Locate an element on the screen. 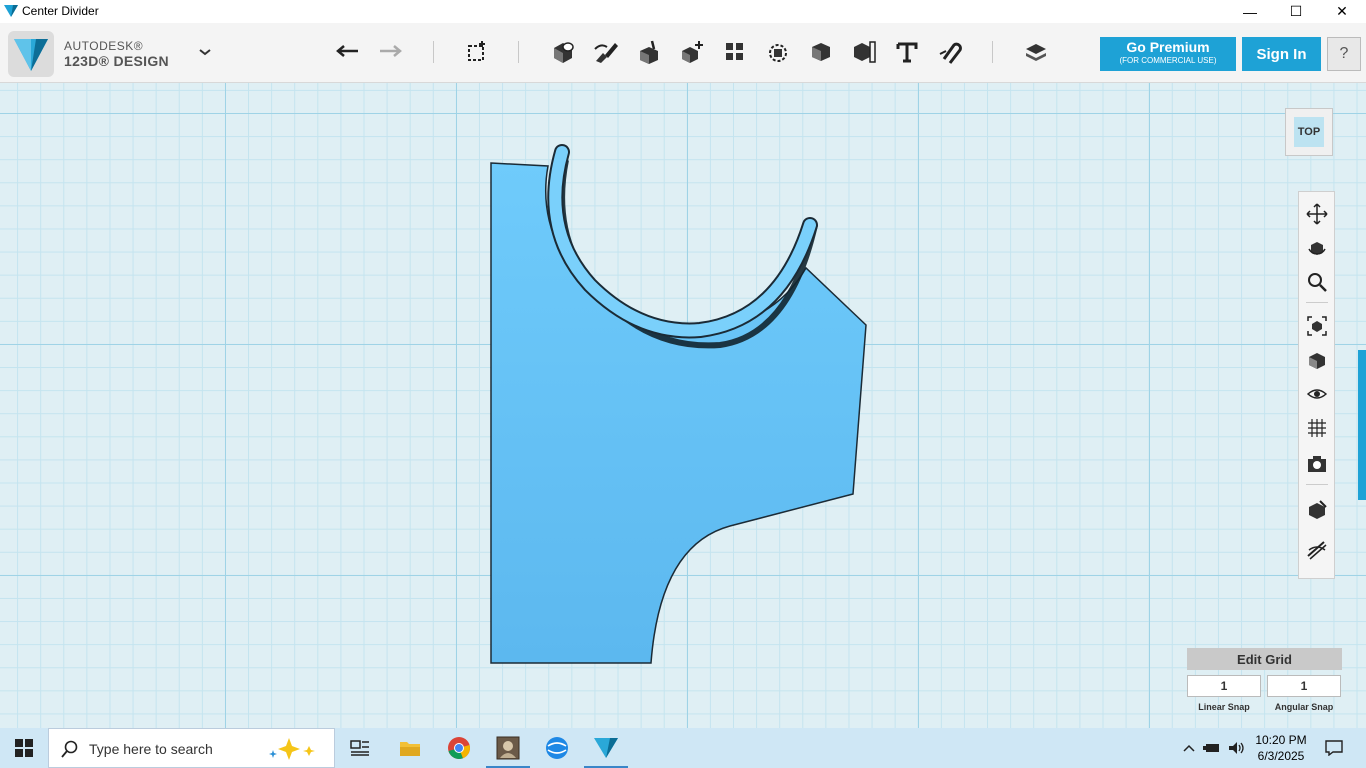 This screenshot has width=1366, height=768. app-menu-chevron is located at coordinates (205, 52).